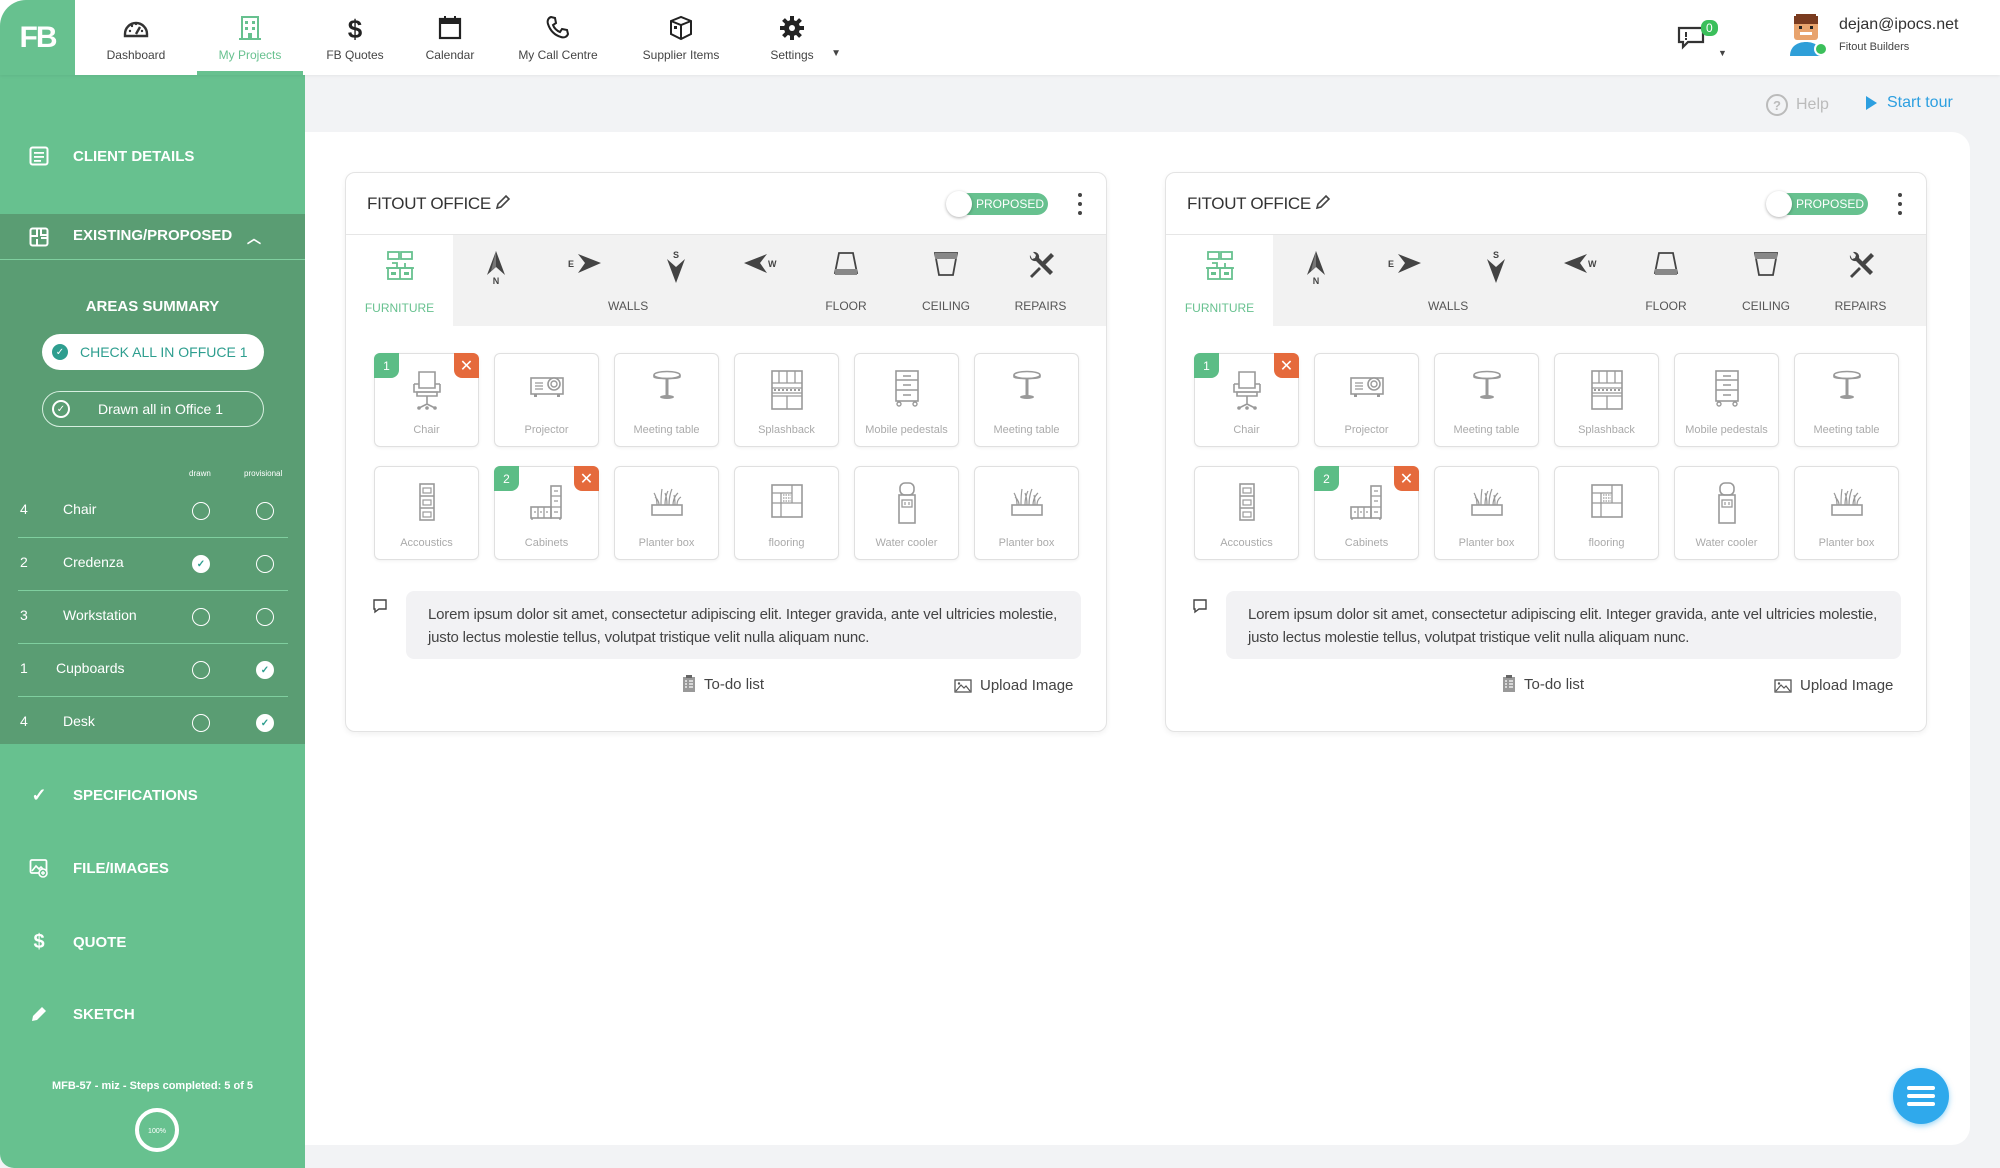  I want to click on nav-supplier-items: Supplier Items, so click(681, 37).